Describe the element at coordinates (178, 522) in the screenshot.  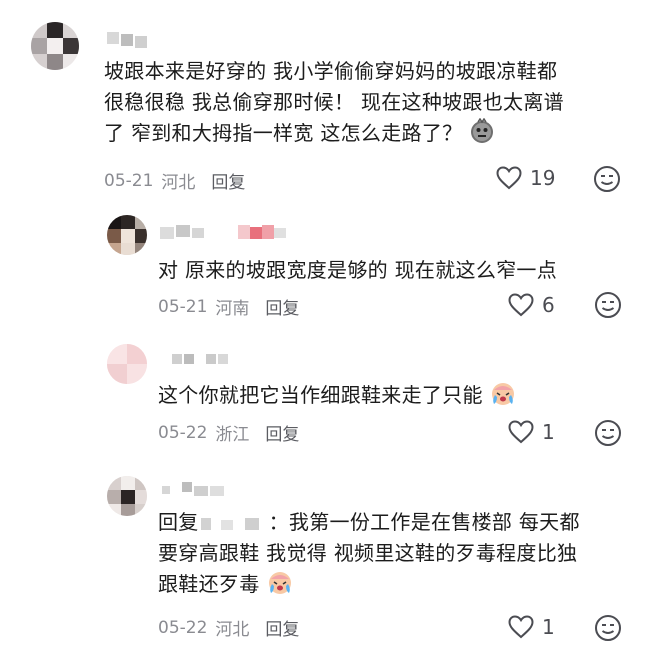
I see `reply-prefix: 回复` at that location.